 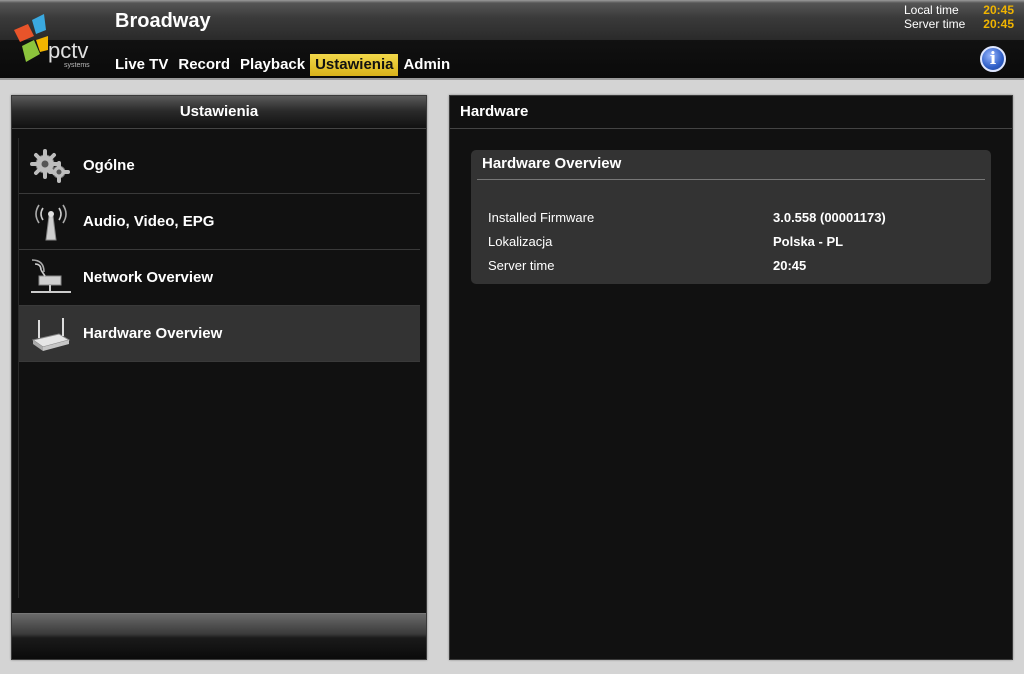 What do you see at coordinates (219, 166) in the screenshot?
I see `sidebar-item-ogolne: Ogólne` at bounding box center [219, 166].